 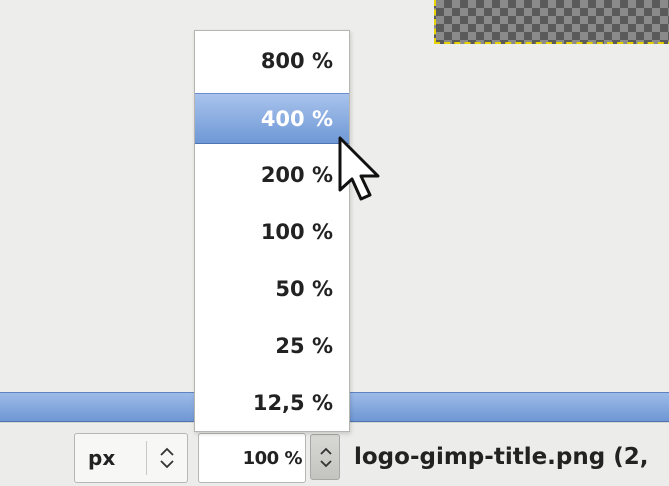 I want to click on mouse-pointer-icon, so click(x=363, y=176).